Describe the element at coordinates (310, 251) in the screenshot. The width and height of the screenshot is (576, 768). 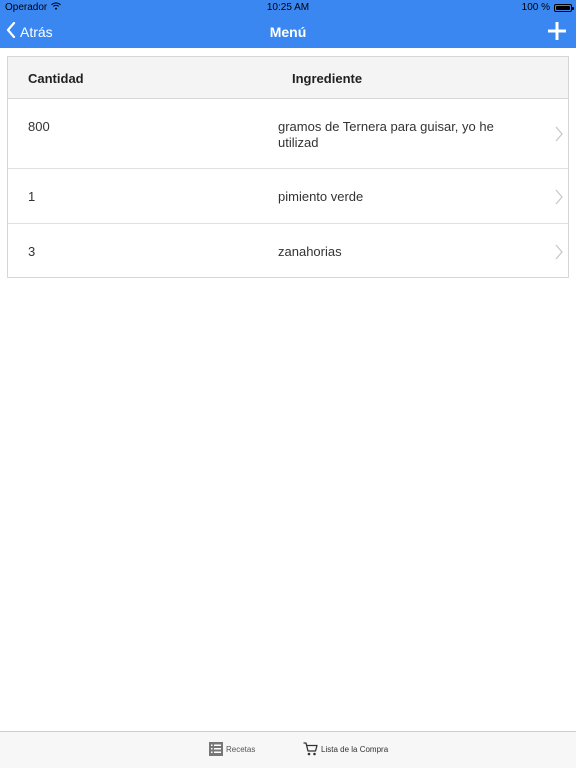
I see `row-ingredient: zanahorias` at that location.